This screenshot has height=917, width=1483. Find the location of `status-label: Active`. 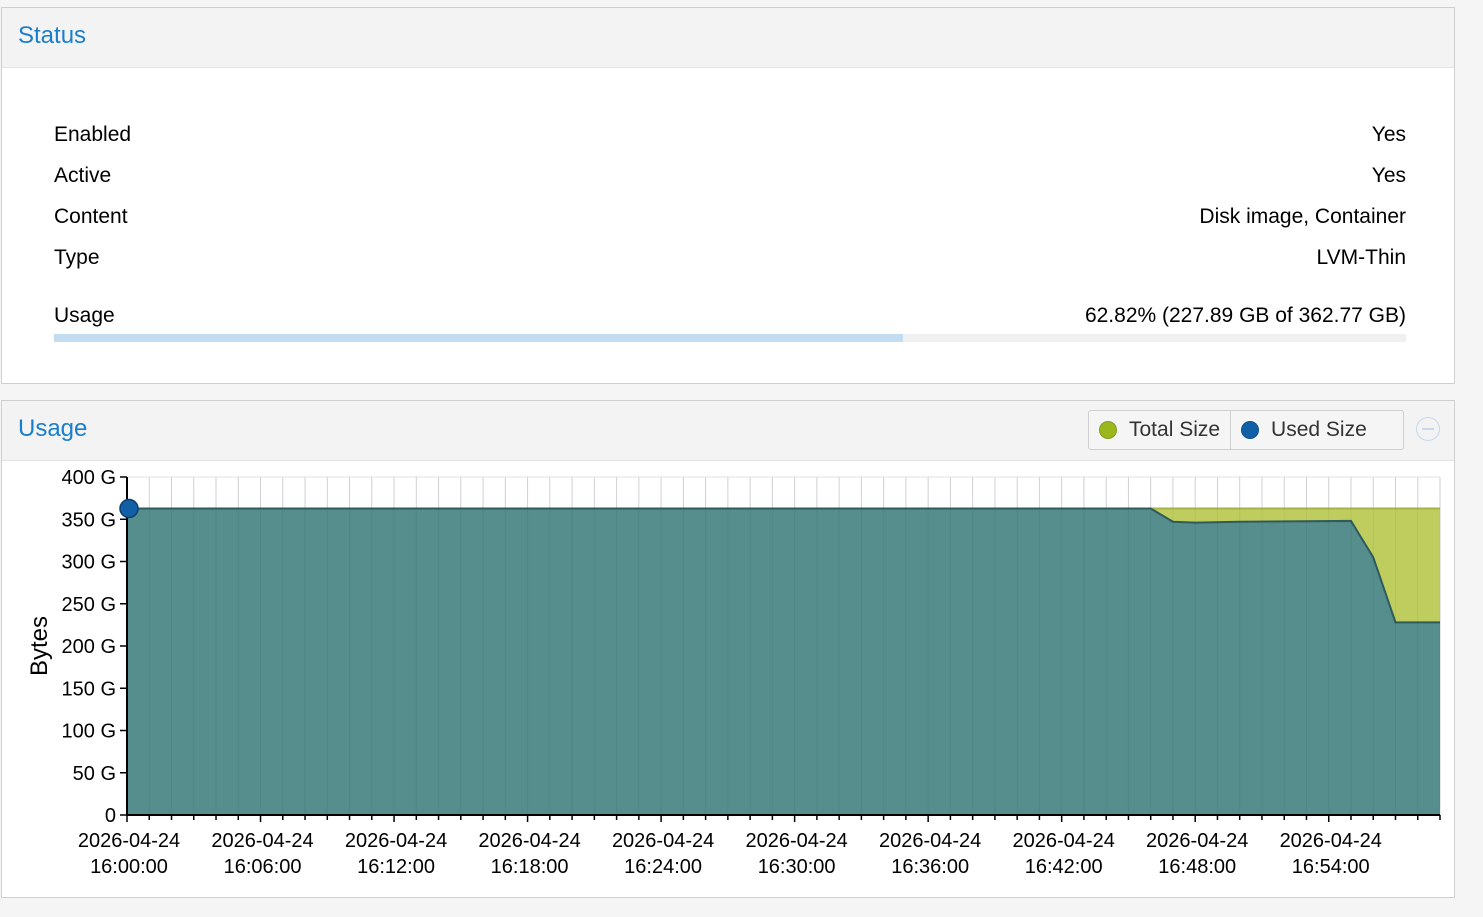

status-label: Active is located at coordinates (83, 175).